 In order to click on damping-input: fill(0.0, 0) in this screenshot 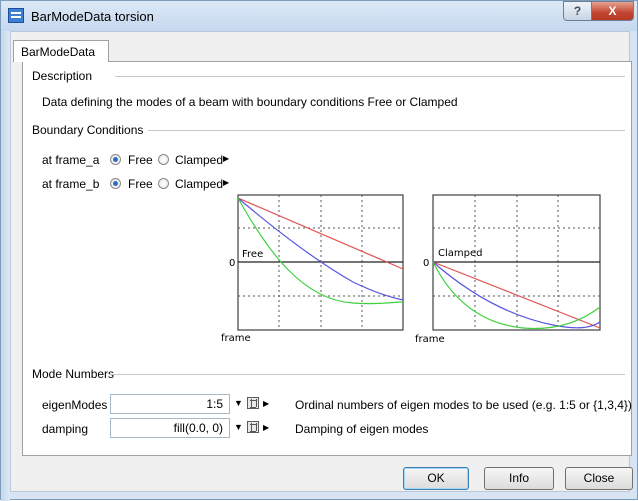, I will do `click(170, 428)`.